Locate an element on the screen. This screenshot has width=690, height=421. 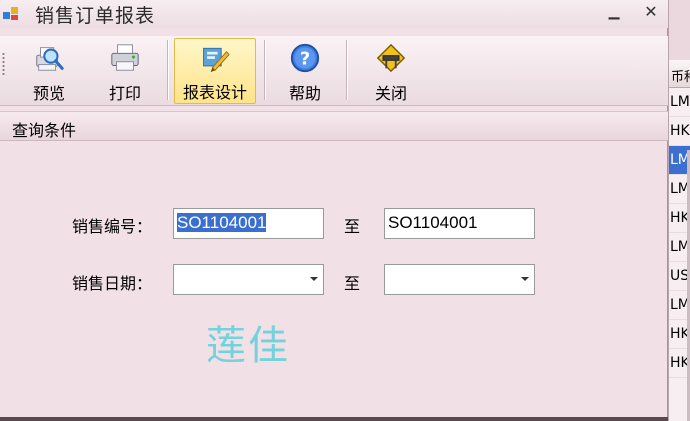
query-group-header: 查询条件 is located at coordinates (334, 126).